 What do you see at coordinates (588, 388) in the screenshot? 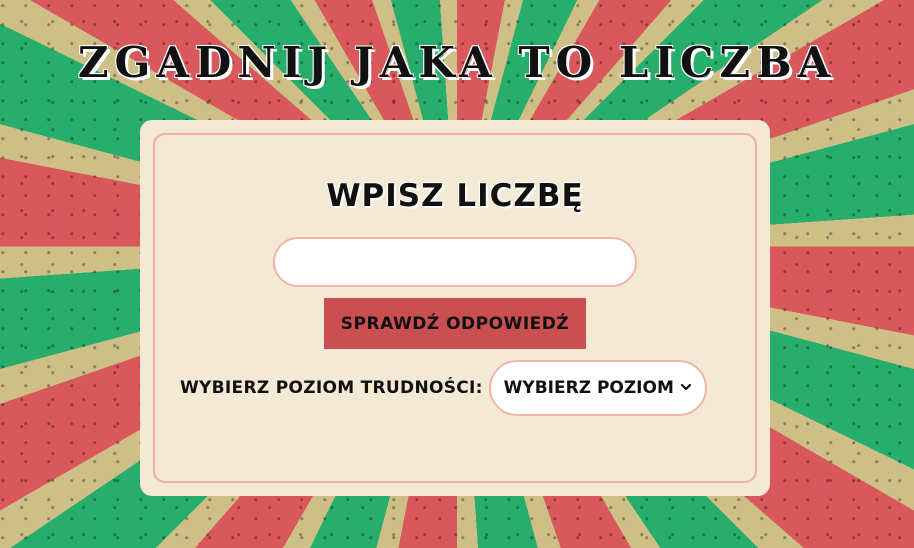
I see `difficulty-select-value: Wybierz poziom` at bounding box center [588, 388].